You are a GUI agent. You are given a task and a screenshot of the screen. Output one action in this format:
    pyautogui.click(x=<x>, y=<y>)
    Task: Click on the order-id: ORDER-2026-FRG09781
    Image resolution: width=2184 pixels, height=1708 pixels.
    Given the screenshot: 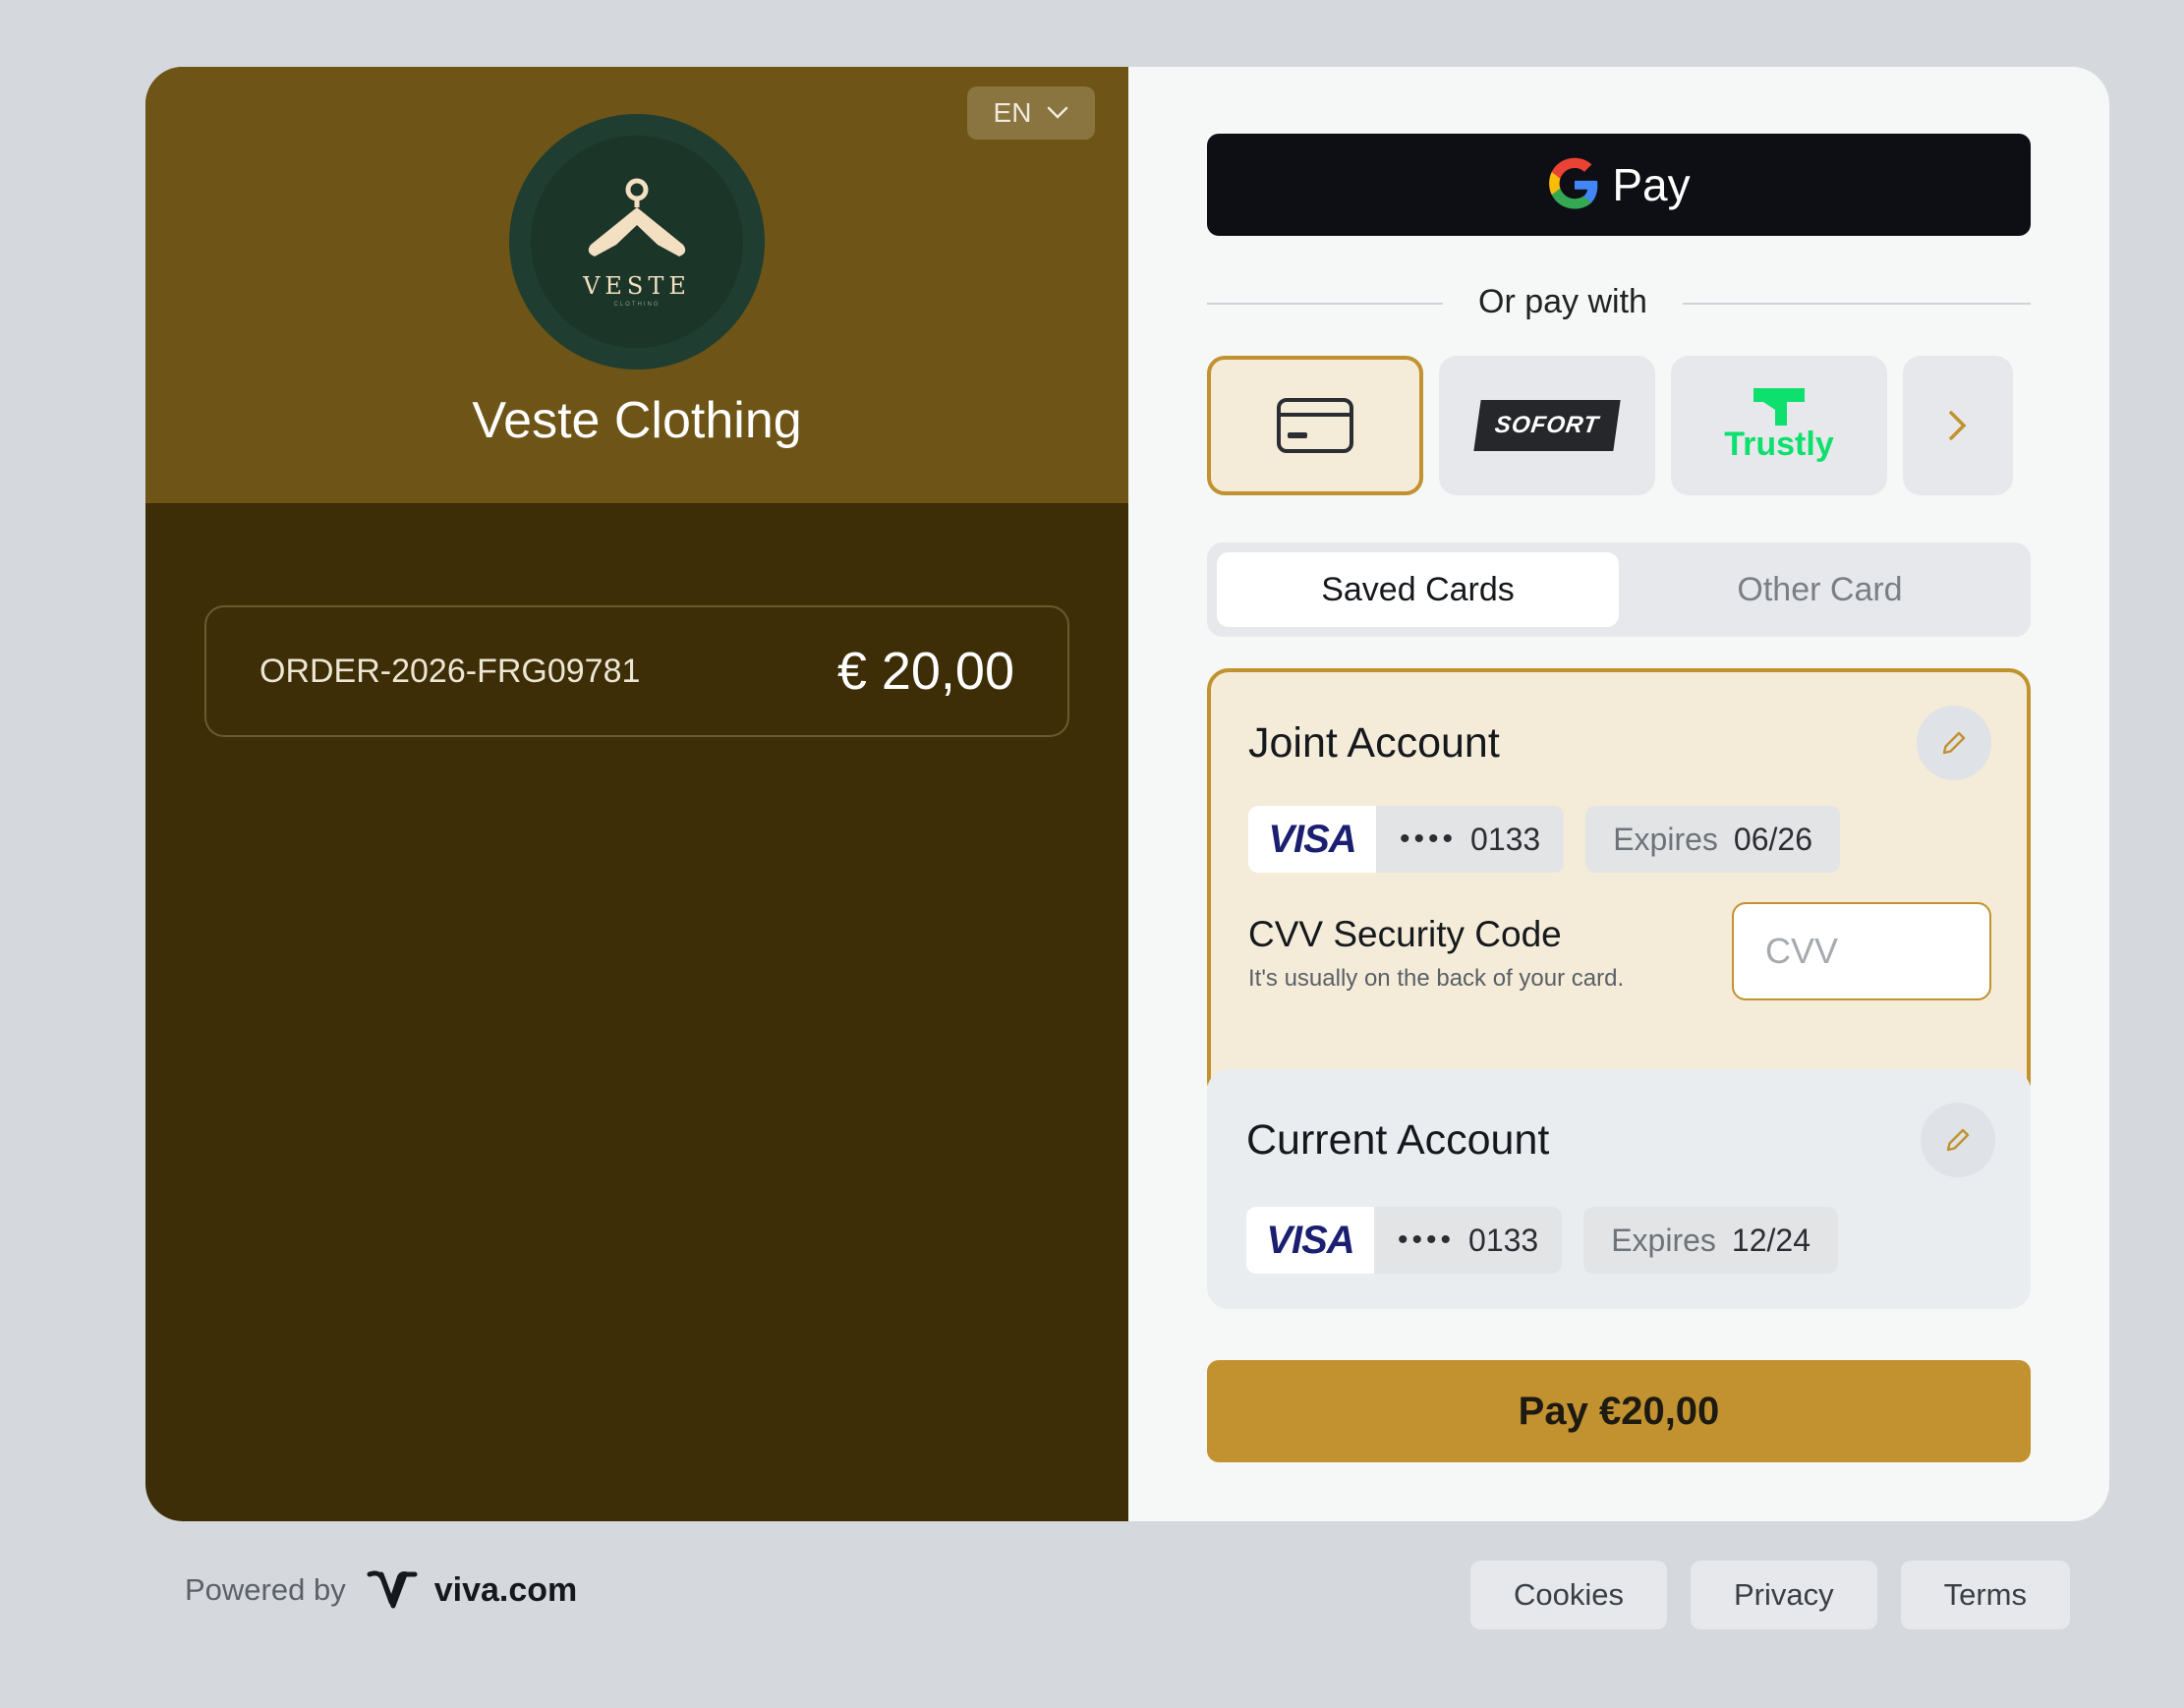 What is the action you would take?
    pyautogui.click(x=450, y=671)
    